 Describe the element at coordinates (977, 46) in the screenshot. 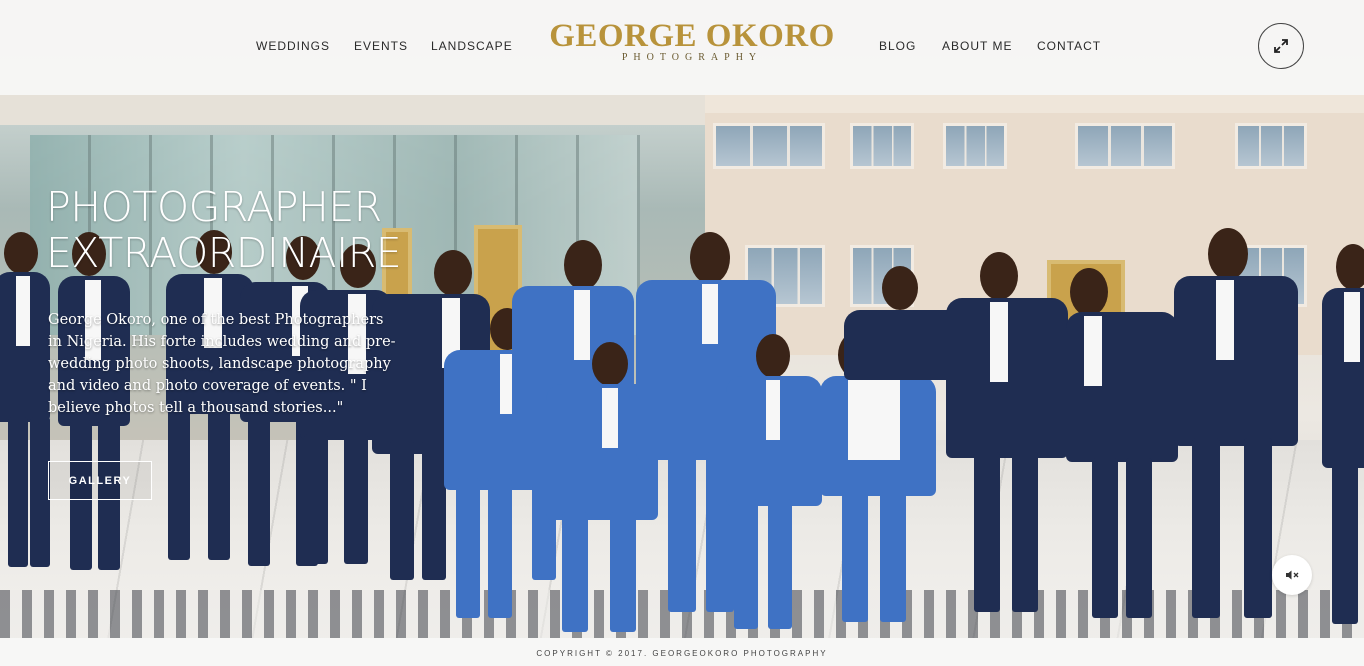

I see `nav-about-me: ABOUT ME` at that location.